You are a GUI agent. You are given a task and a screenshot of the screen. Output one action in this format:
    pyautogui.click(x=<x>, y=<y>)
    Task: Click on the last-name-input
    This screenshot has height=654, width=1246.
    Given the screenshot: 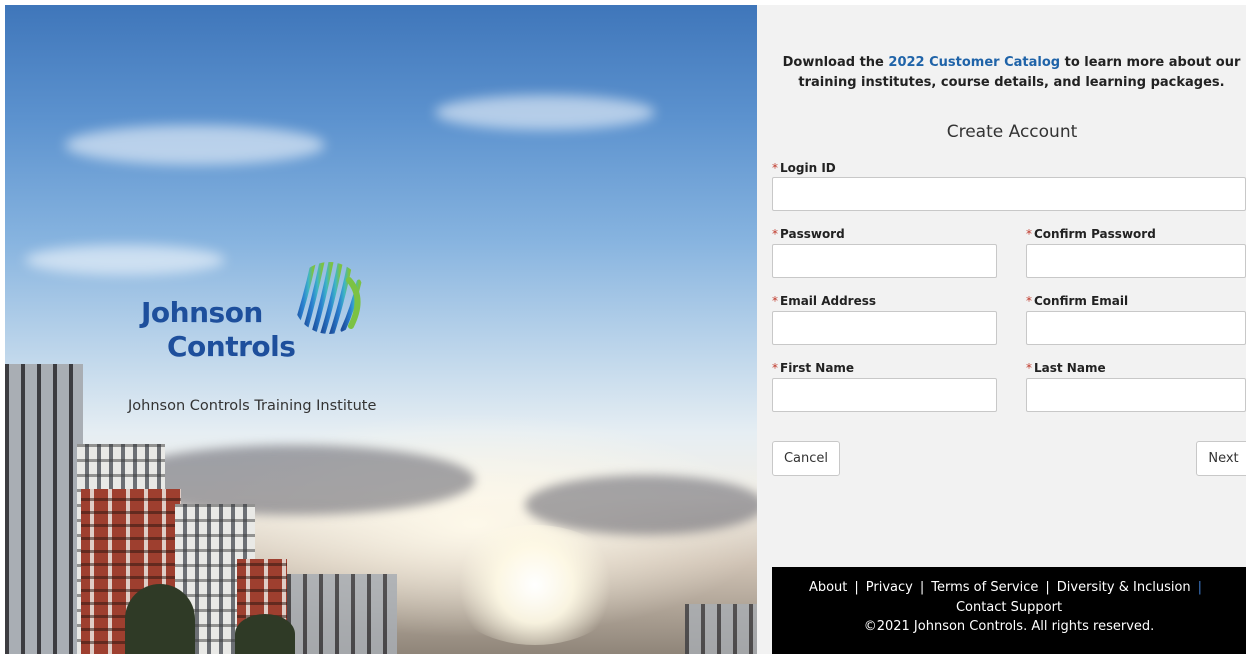 What is the action you would take?
    pyautogui.click(x=1136, y=395)
    